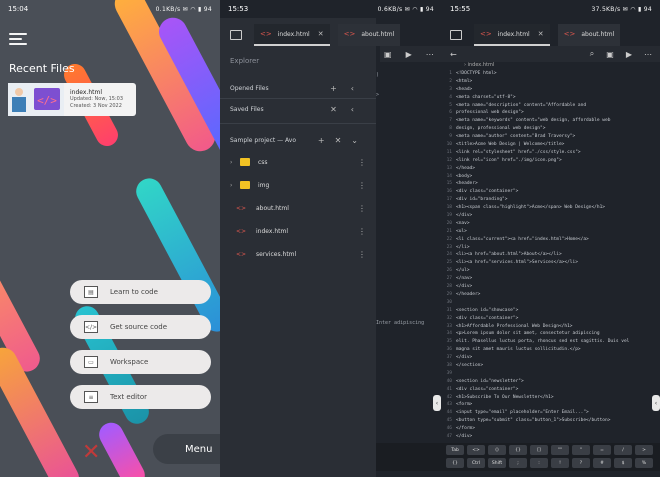  I want to click on extra-key: Ctrl, so click(476, 463).